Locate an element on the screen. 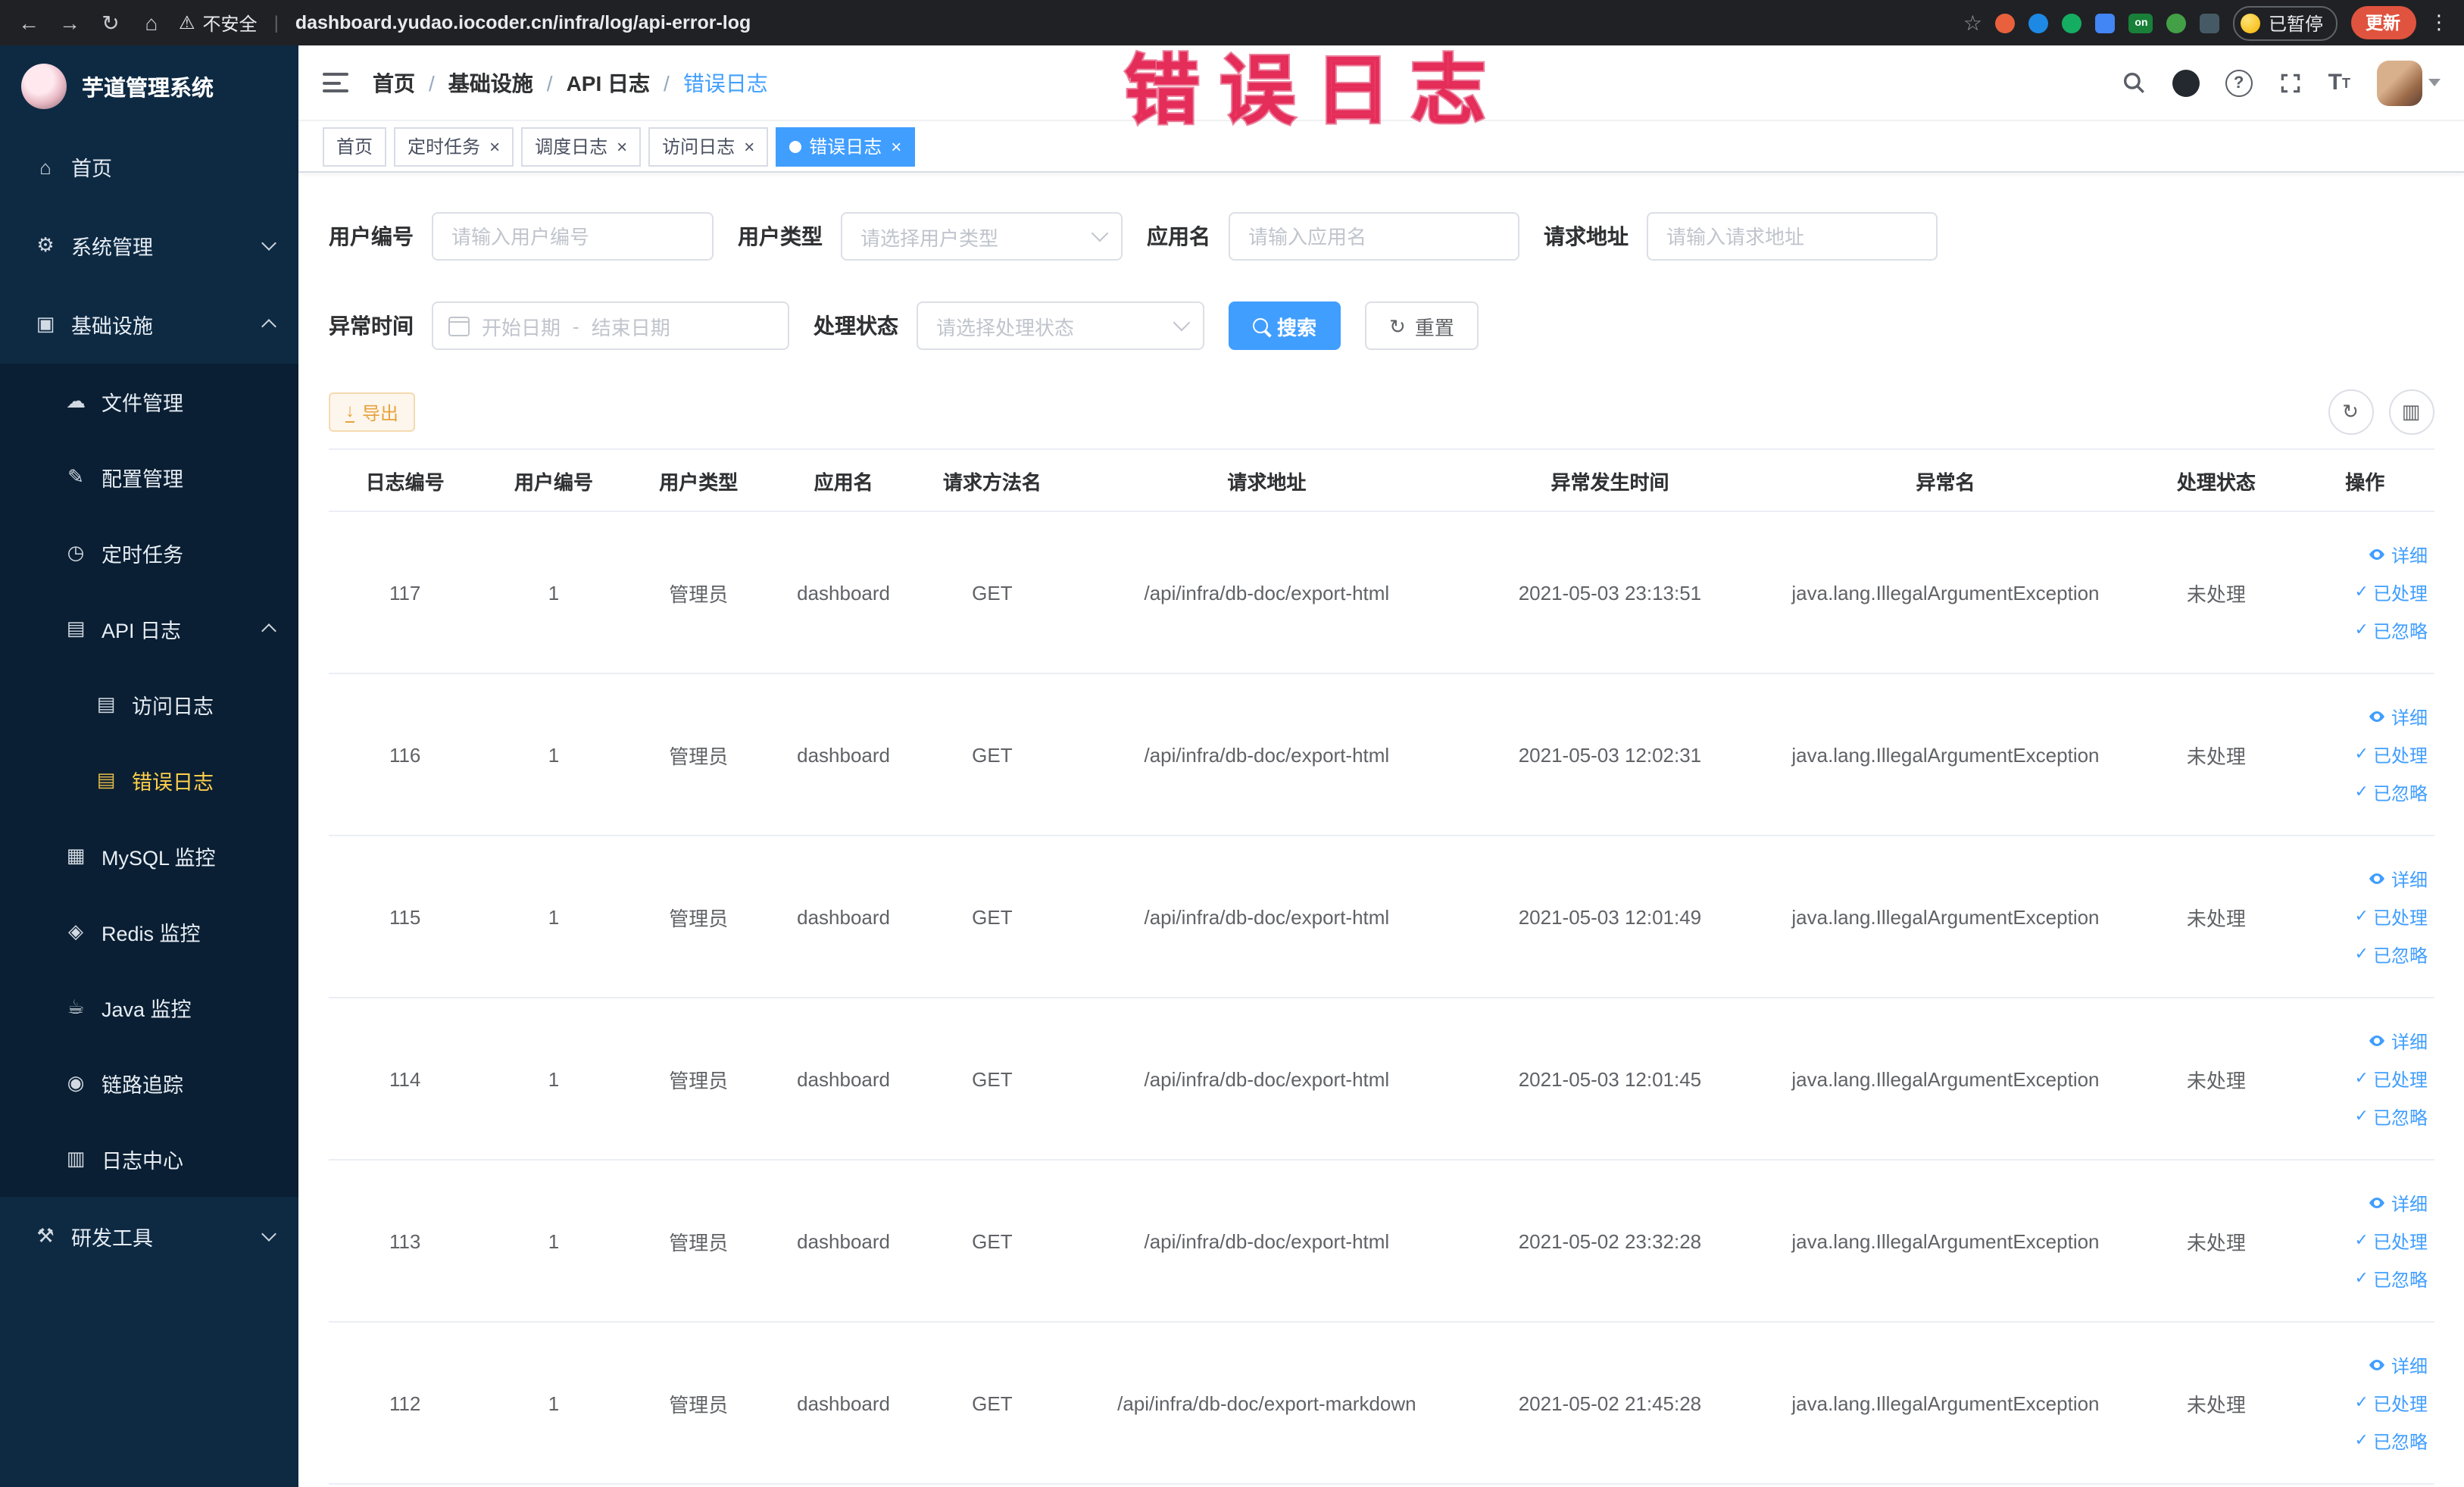  sidebar-menu-item: ☁ 文件管理 is located at coordinates (149, 401).